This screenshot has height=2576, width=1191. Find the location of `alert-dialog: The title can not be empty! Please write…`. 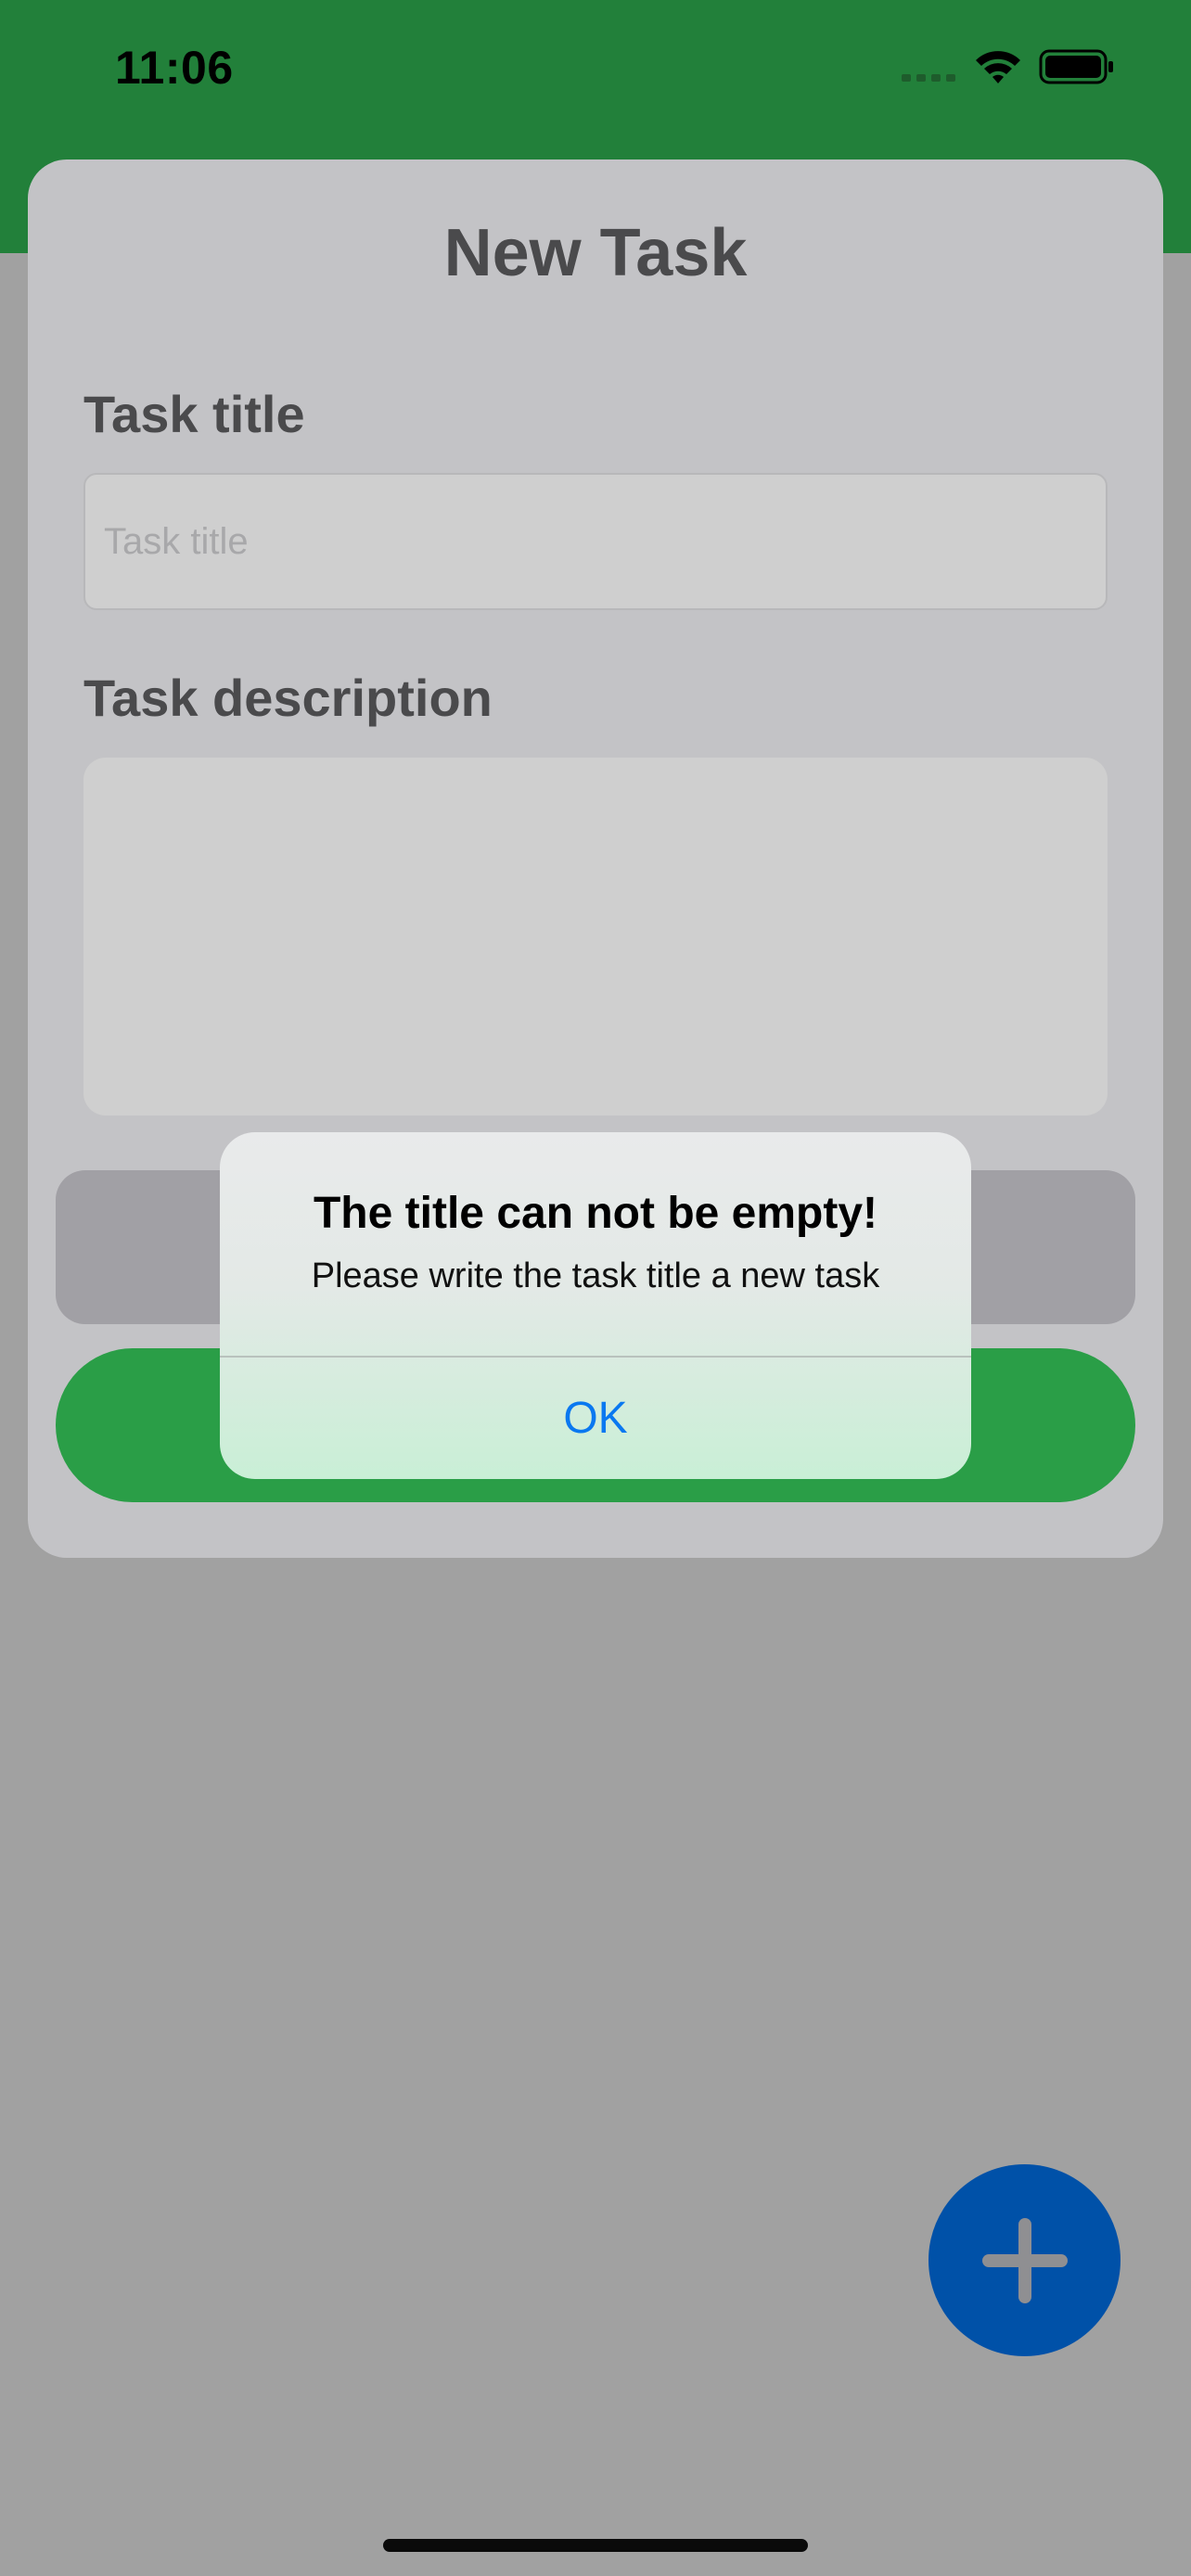

alert-dialog: The title can not be empty! Please write… is located at coordinates (595, 1305).